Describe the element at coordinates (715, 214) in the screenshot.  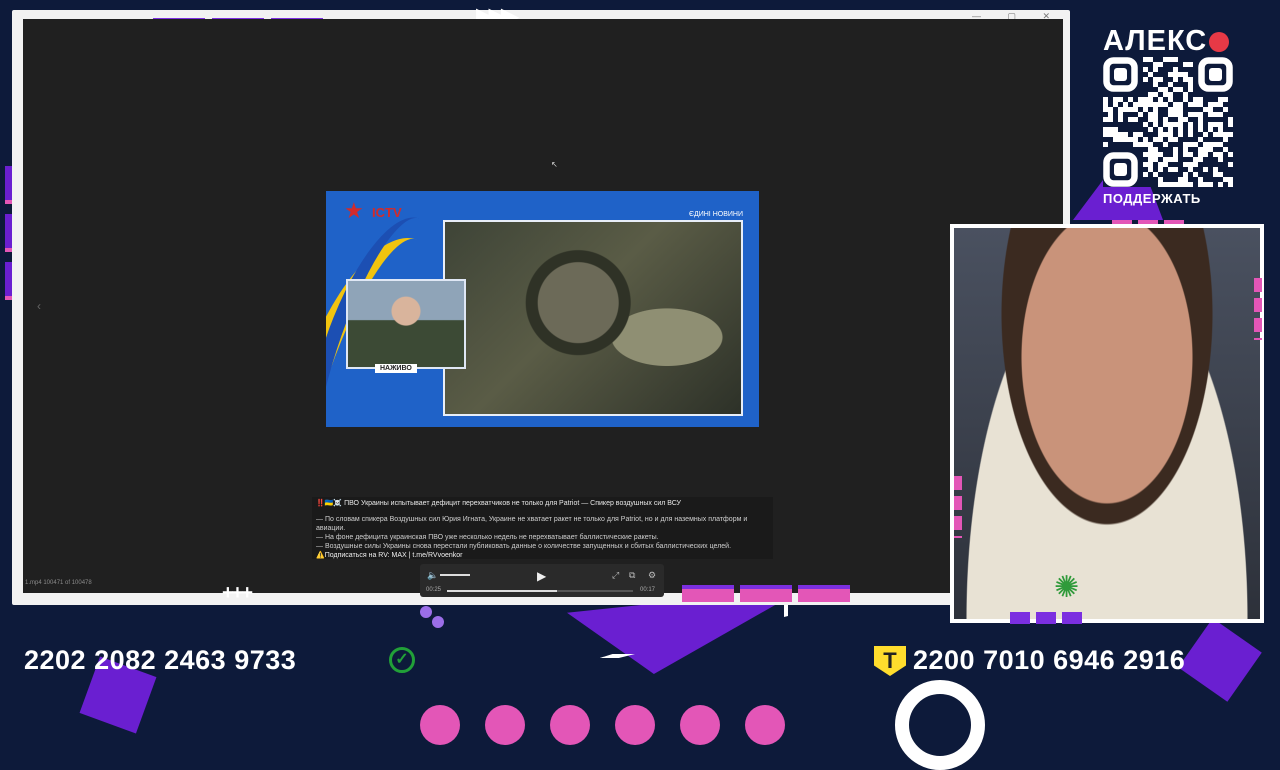
I see `news-badge-text: ЄДИНІ НОВИНИ` at that location.